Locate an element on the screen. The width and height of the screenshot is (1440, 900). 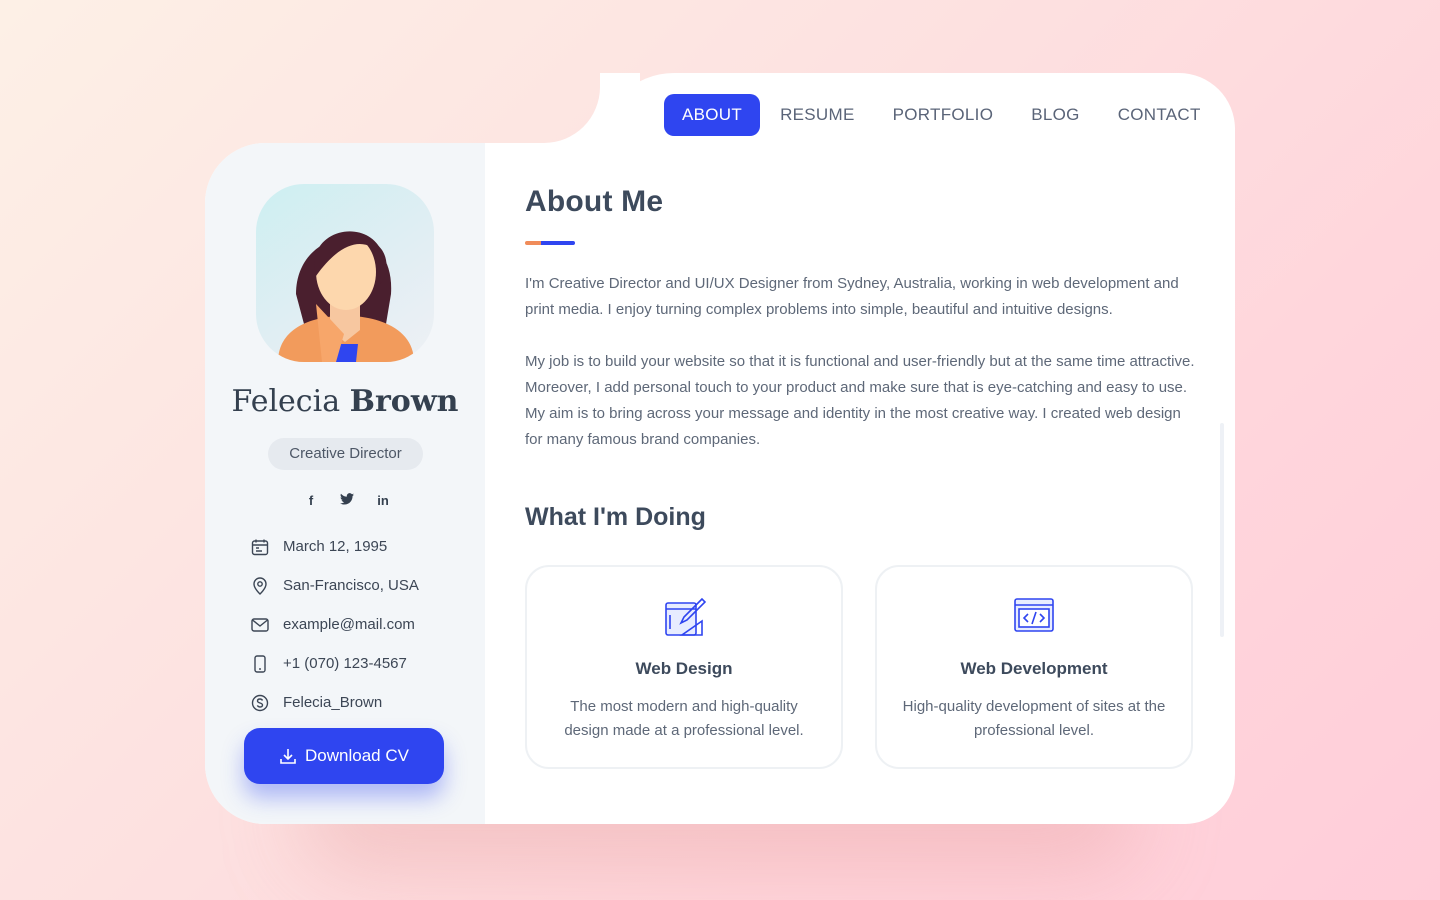
download-cv-label: Download CV is located at coordinates (357, 755).